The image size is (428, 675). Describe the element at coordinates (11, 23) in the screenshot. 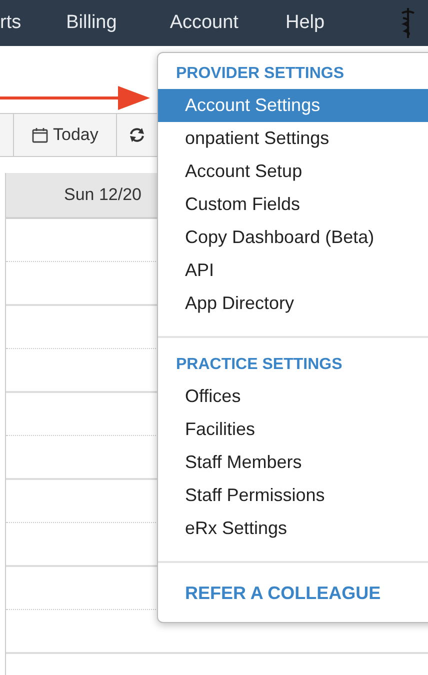

I see `nav-item: rts` at that location.